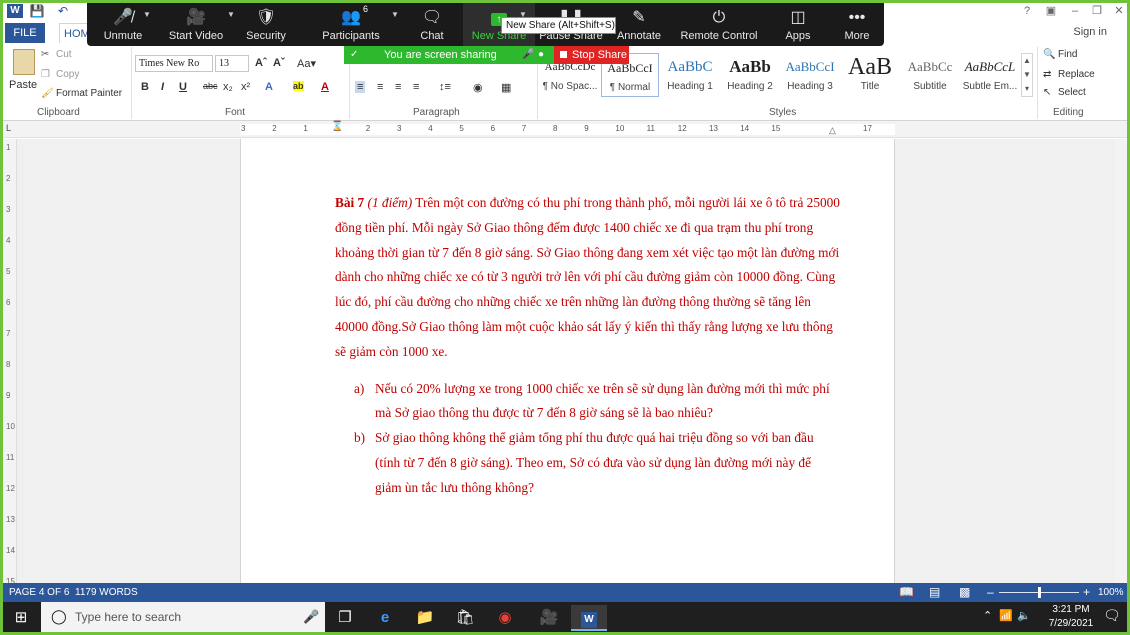 The height and width of the screenshot is (635, 1130). I want to click on audio-options-chevron-icon: ▼, so click(147, 14).